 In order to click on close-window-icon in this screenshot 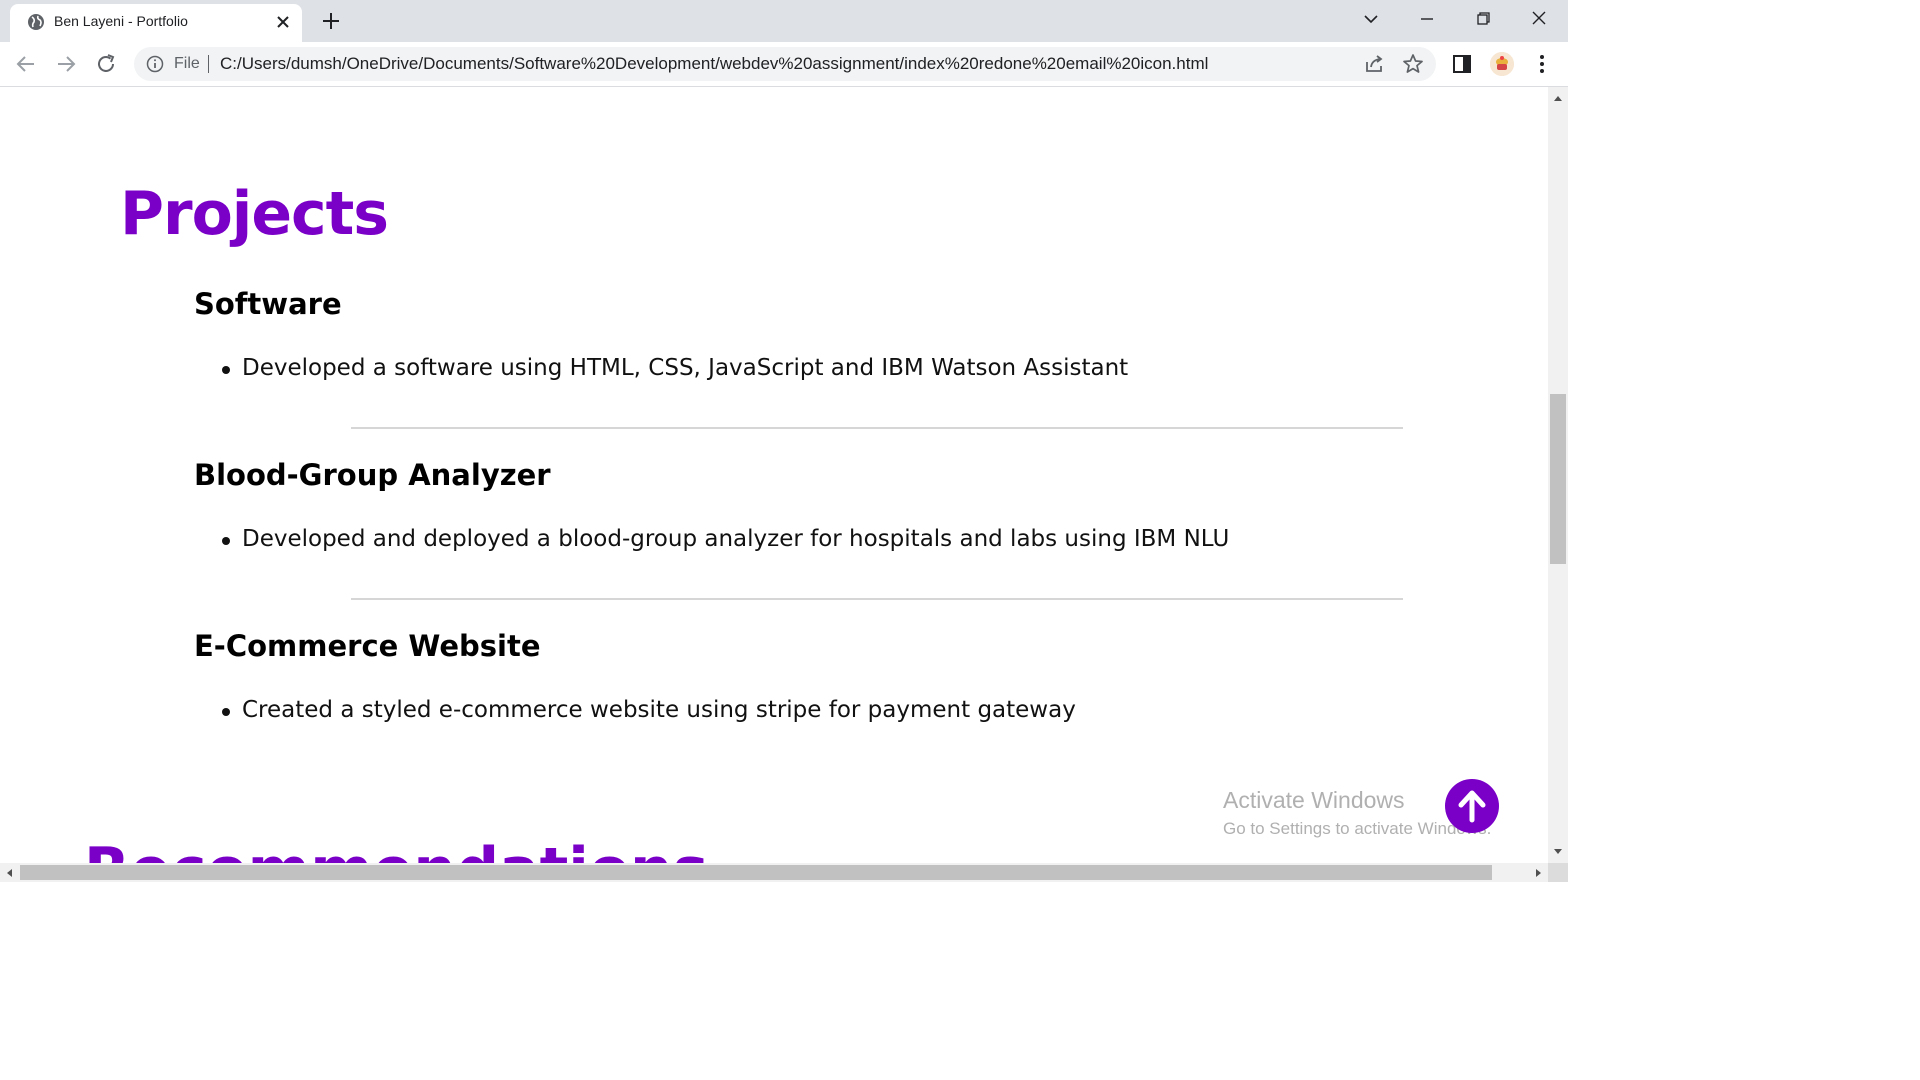, I will do `click(1539, 19)`.